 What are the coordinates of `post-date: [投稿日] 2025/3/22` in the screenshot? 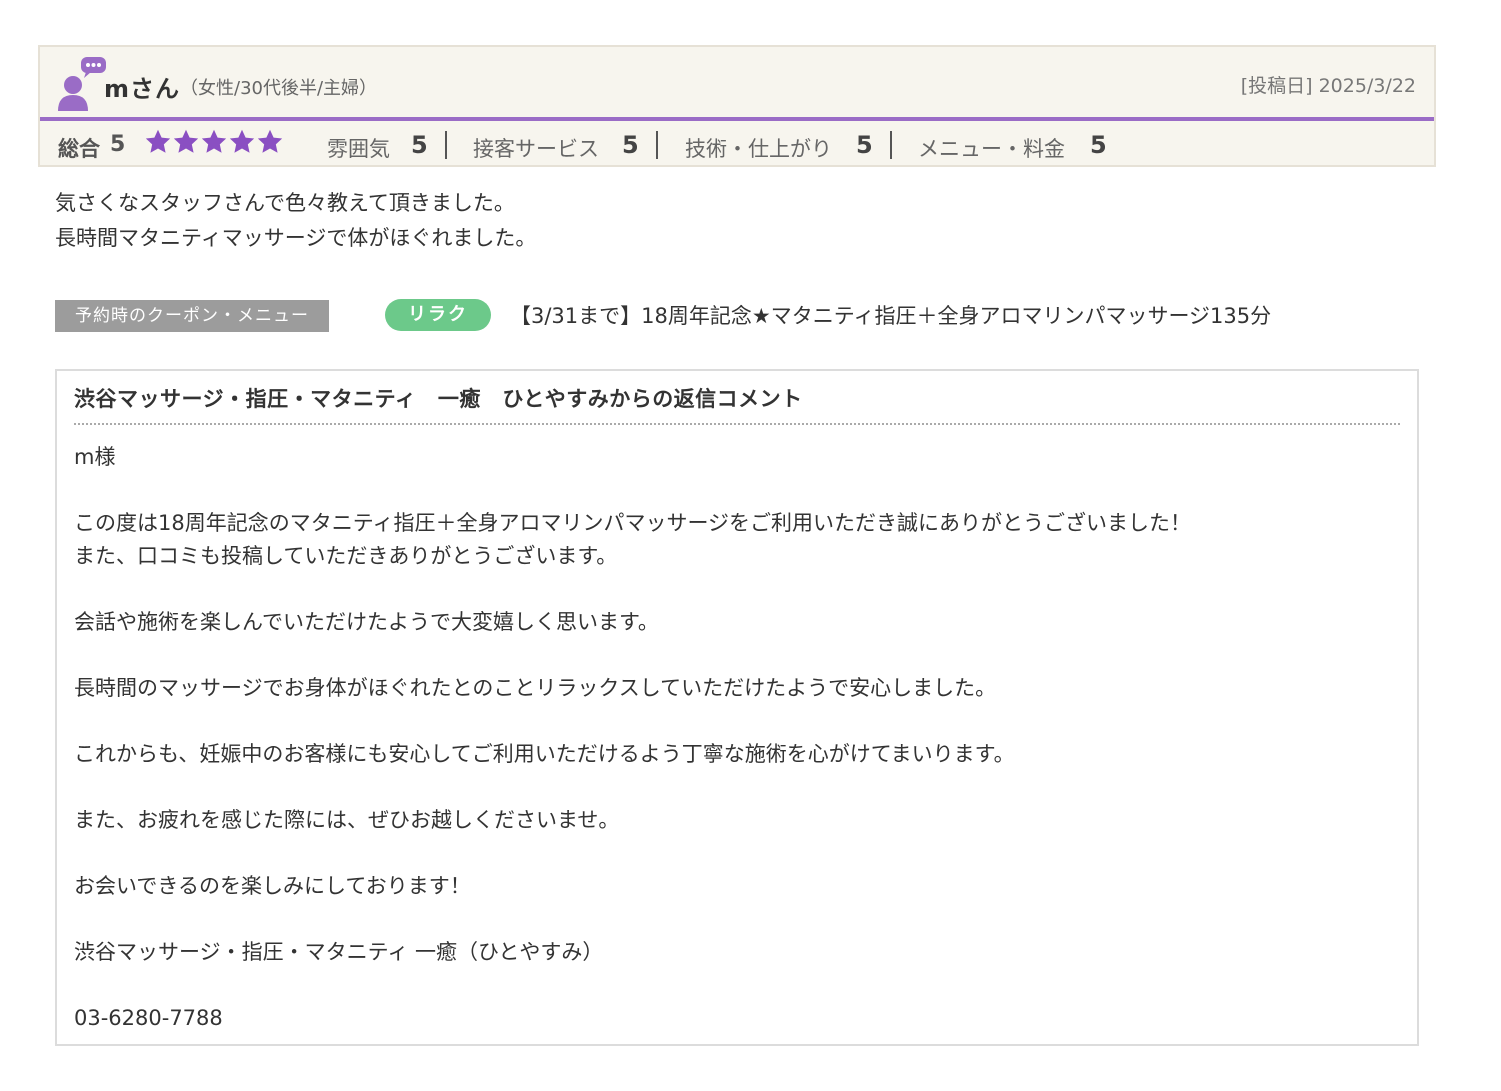 It's located at (1328, 86).